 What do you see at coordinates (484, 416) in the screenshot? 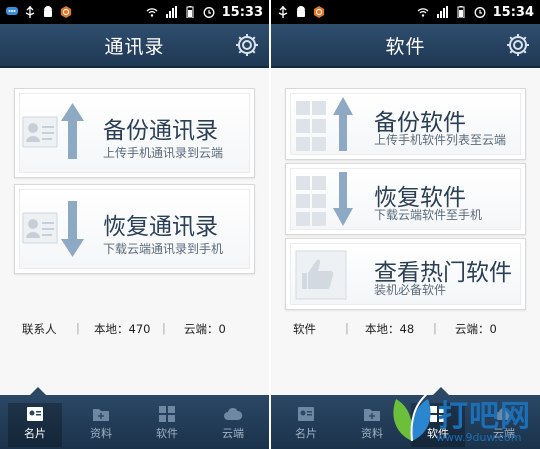
I see `watermark-text: 打吧网` at bounding box center [484, 416].